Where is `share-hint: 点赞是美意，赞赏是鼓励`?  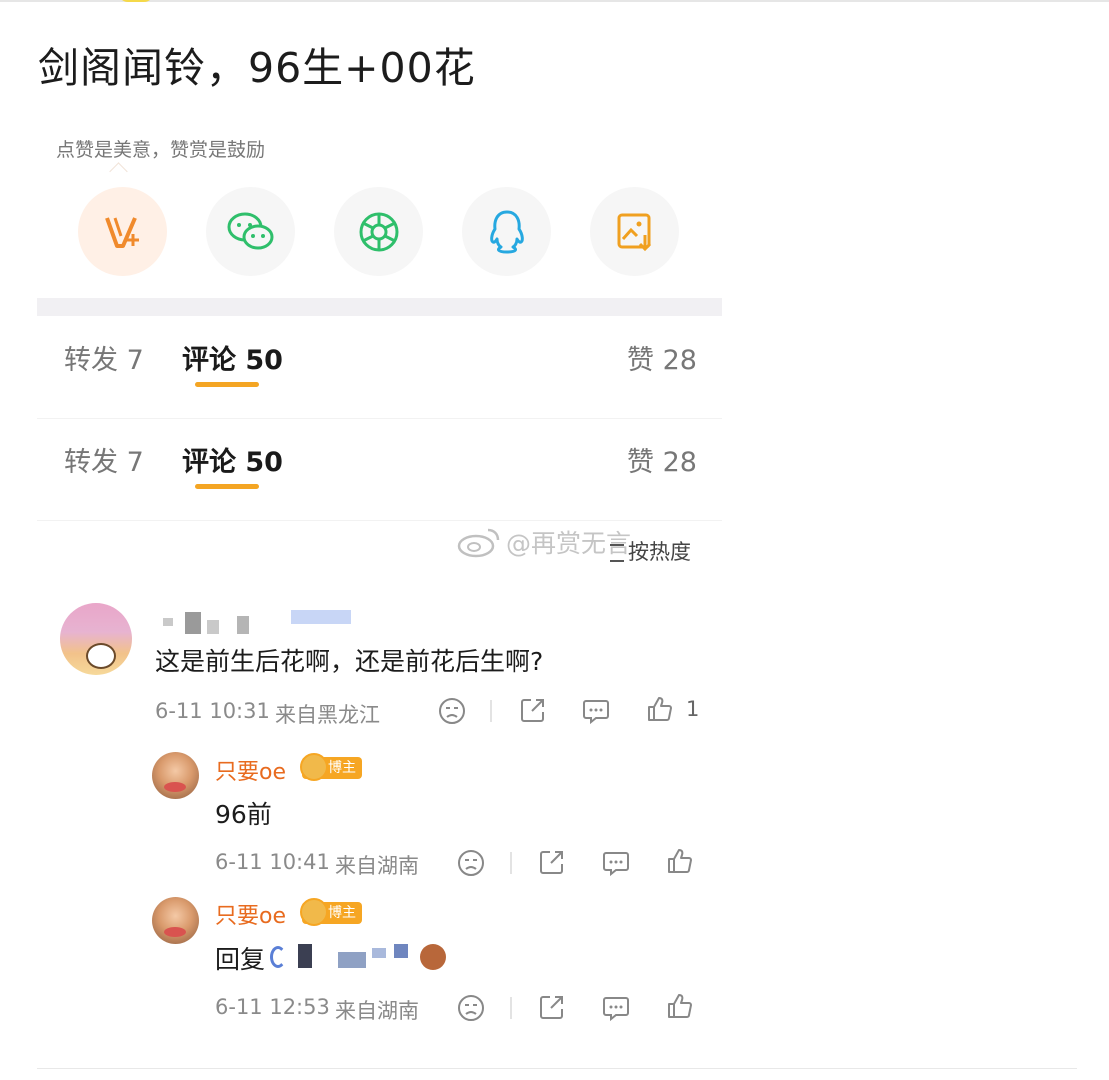 share-hint: 点赞是美意，赞赏是鼓励 is located at coordinates (161, 150).